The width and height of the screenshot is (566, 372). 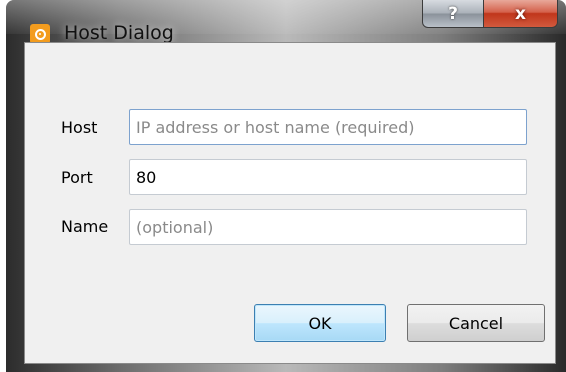 What do you see at coordinates (79, 127) in the screenshot?
I see `host-label: Host` at bounding box center [79, 127].